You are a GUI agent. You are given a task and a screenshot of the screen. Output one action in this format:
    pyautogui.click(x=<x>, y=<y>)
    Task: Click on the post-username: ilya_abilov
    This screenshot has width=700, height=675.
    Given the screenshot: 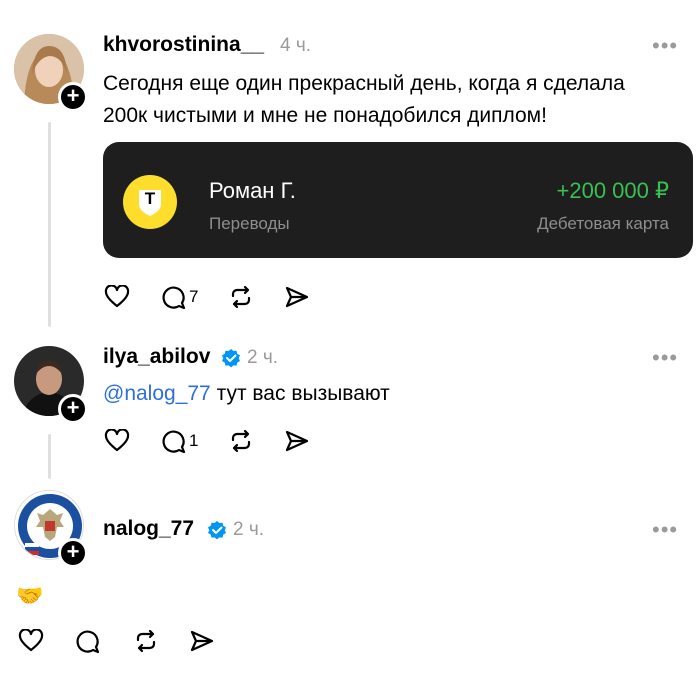 What is the action you would take?
    pyautogui.click(x=156, y=357)
    